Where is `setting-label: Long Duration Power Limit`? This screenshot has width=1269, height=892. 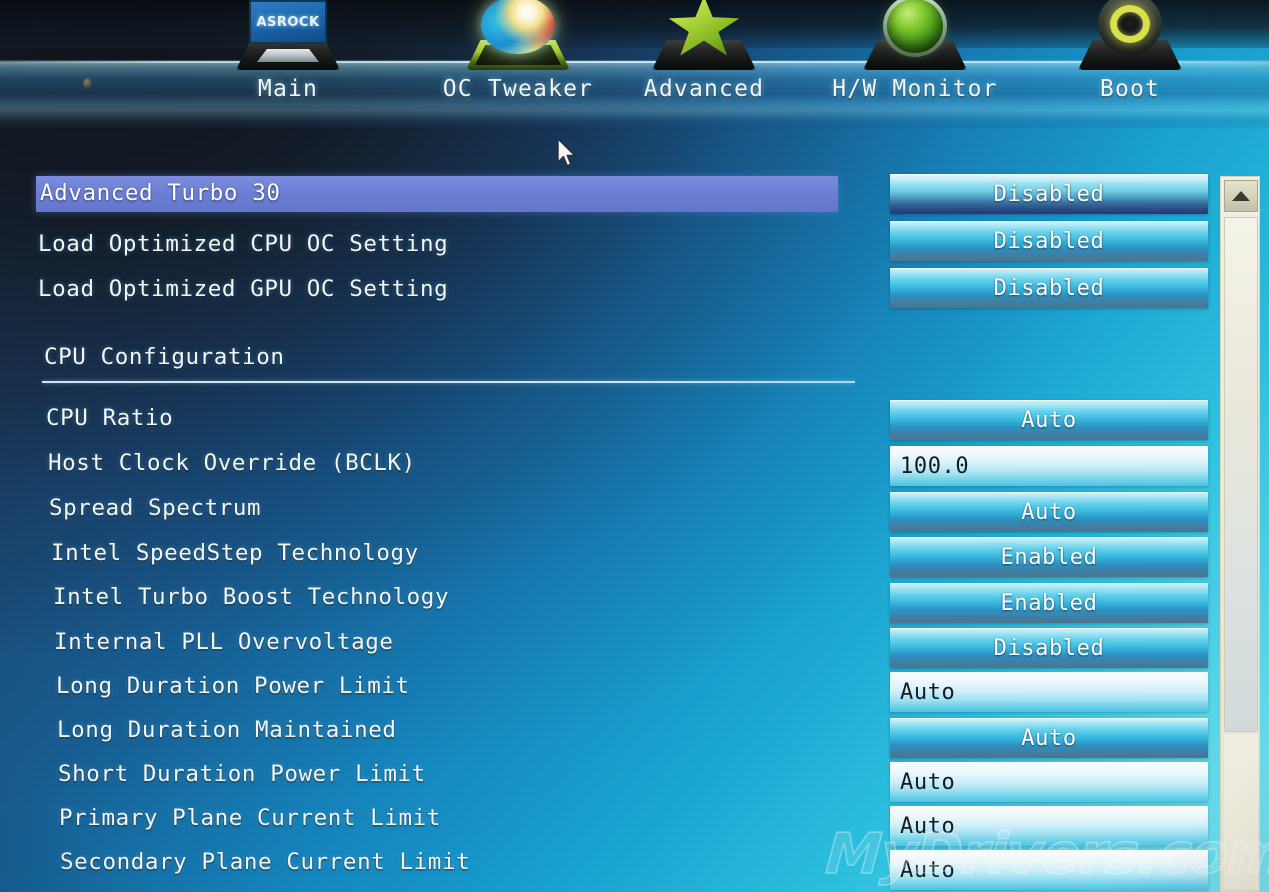
setting-label: Long Duration Power Limit is located at coordinates (233, 686).